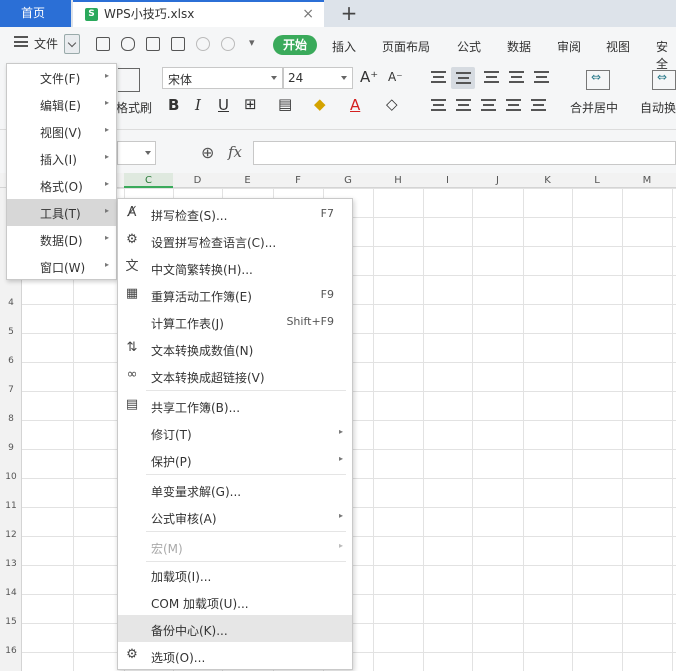 The height and width of the screenshot is (671, 676). Describe the element at coordinates (11, 303) in the screenshot. I see `row-header: 4` at that location.